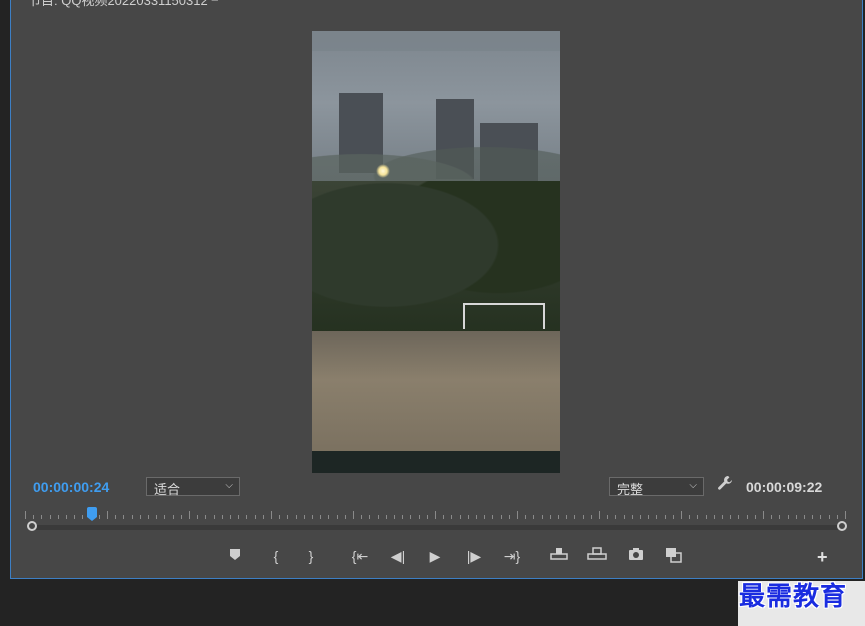  I want to click on go-to-out-icon: ⇥}, so click(512, 556).